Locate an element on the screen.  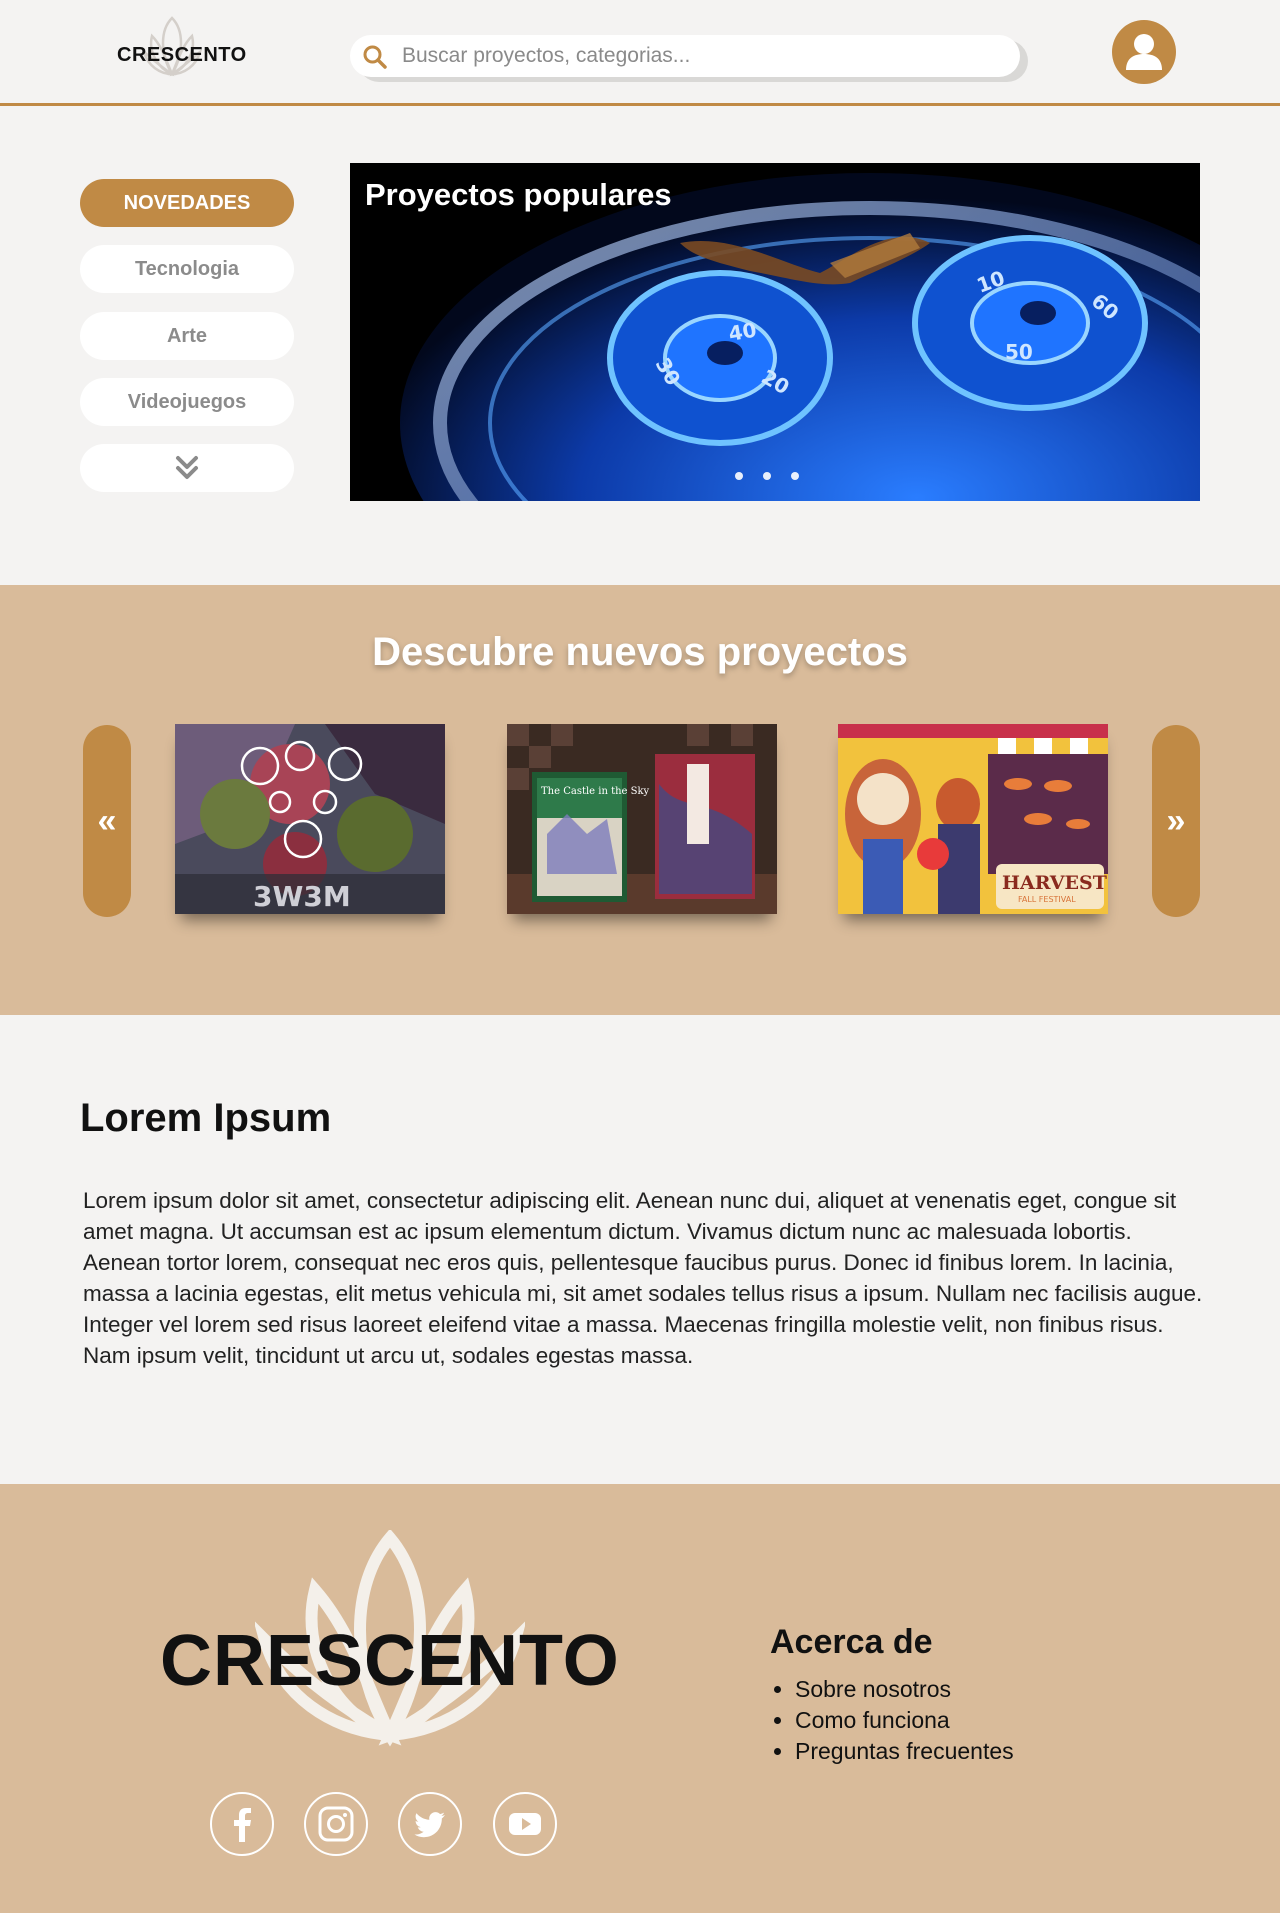
about-link-como-funciona: Como funciona is located at coordinates (904, 1720).